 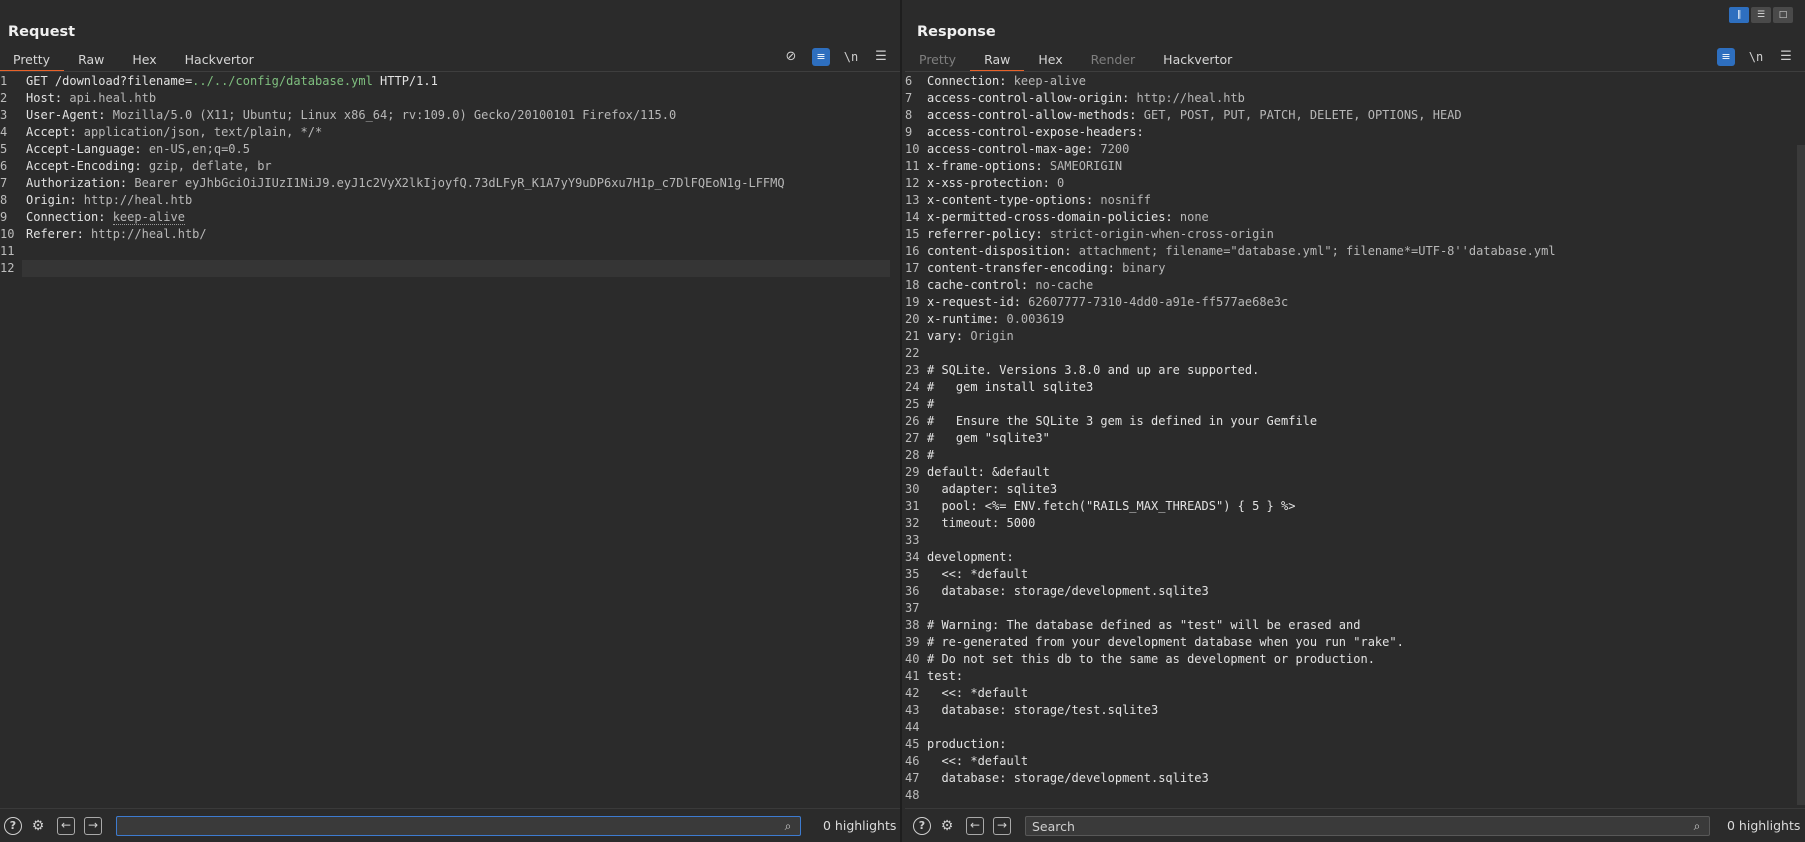 What do you see at coordinates (1355, 149) in the screenshot?
I see `code-line: 10 access-control-max-age: 7200` at bounding box center [1355, 149].